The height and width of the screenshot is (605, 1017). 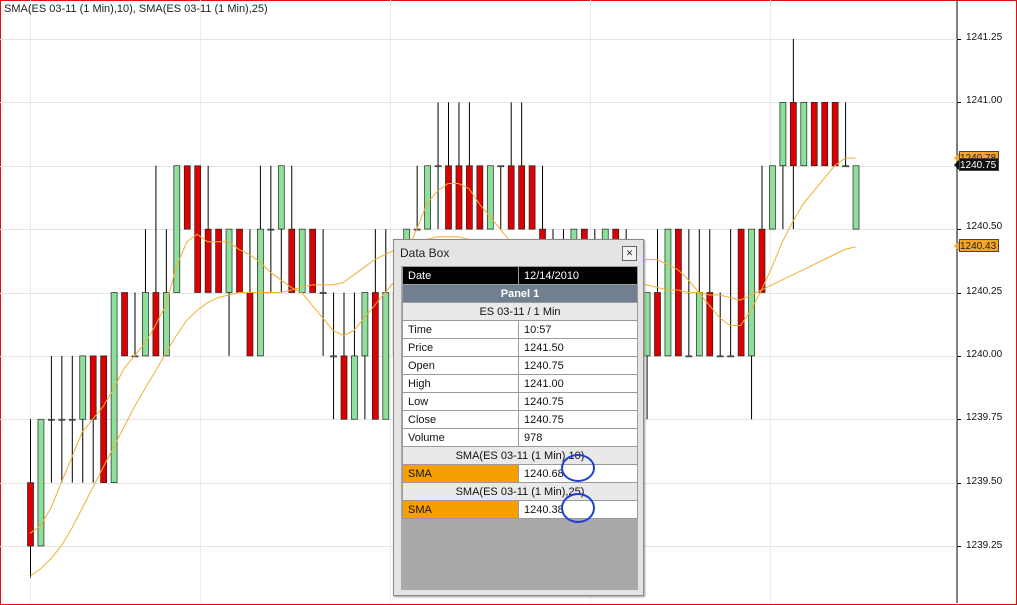 I want to click on row-value-open: 1240.75, so click(x=578, y=365).